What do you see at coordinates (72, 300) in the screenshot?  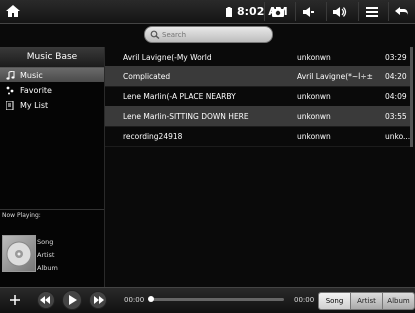 I see `play-button` at bounding box center [72, 300].